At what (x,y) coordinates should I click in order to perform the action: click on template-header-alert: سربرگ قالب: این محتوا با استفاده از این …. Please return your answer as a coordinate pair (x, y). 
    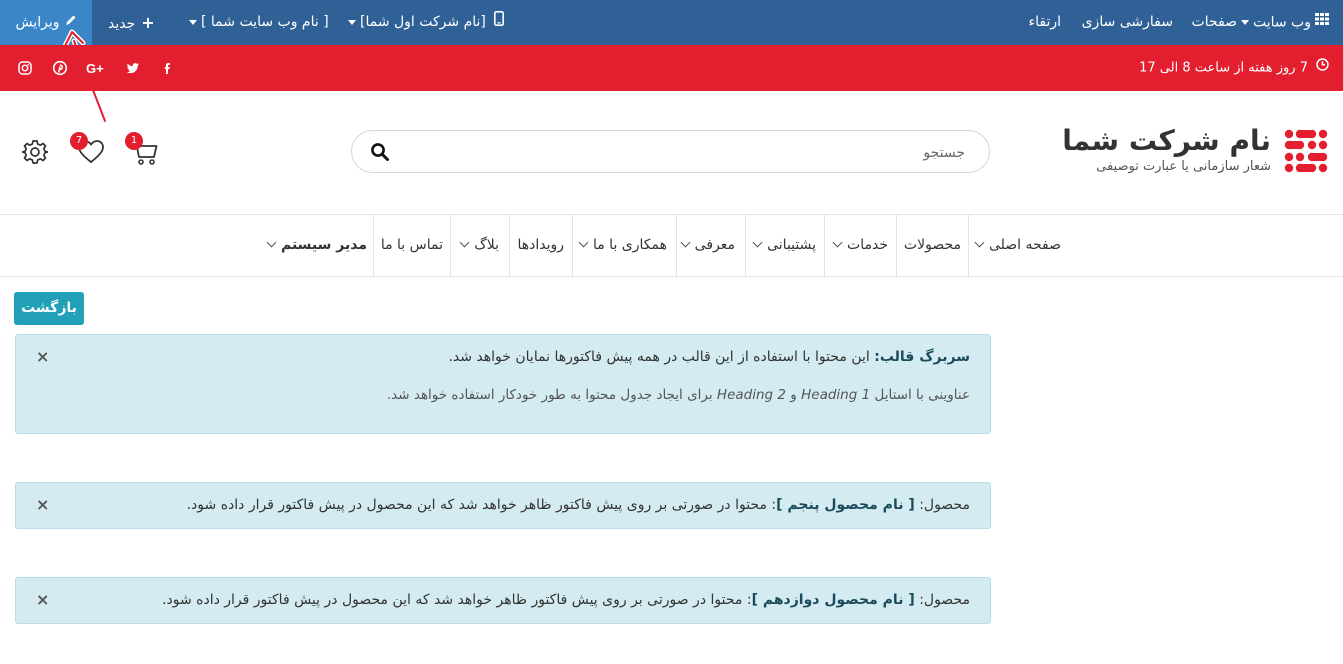
    Looking at the image, I should click on (503, 384).